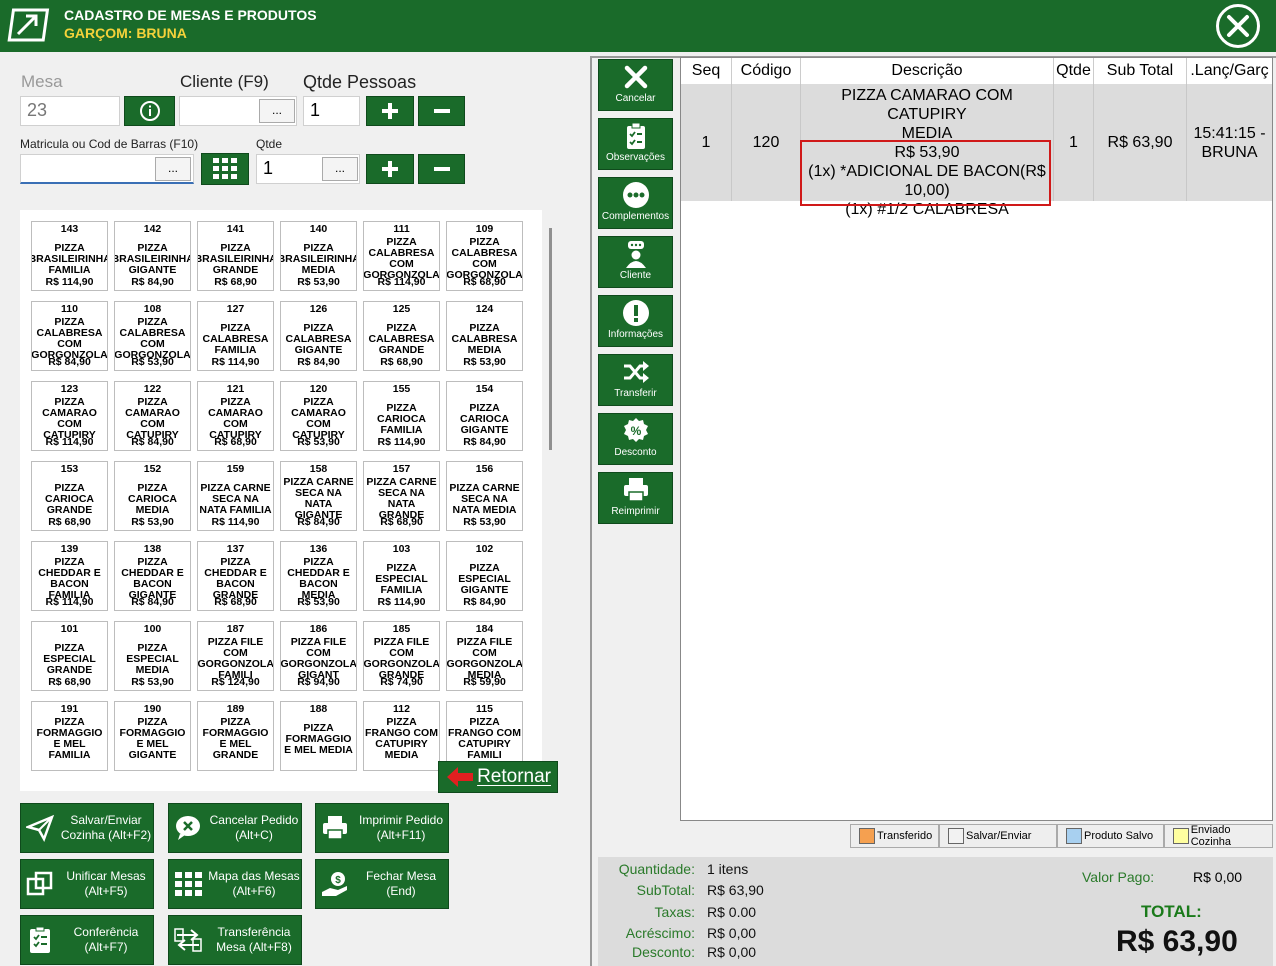 This screenshot has height=966, width=1276. Describe the element at coordinates (635, 144) in the screenshot. I see `side-clipboard-button: Observações` at that location.